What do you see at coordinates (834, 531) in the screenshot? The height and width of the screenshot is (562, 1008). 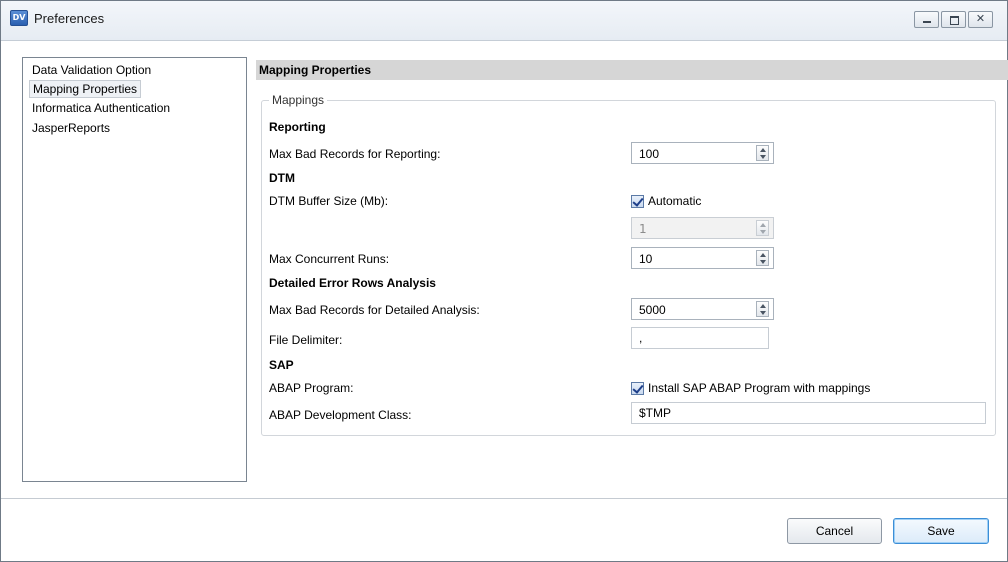 I see `cancel-button: Cancel` at bounding box center [834, 531].